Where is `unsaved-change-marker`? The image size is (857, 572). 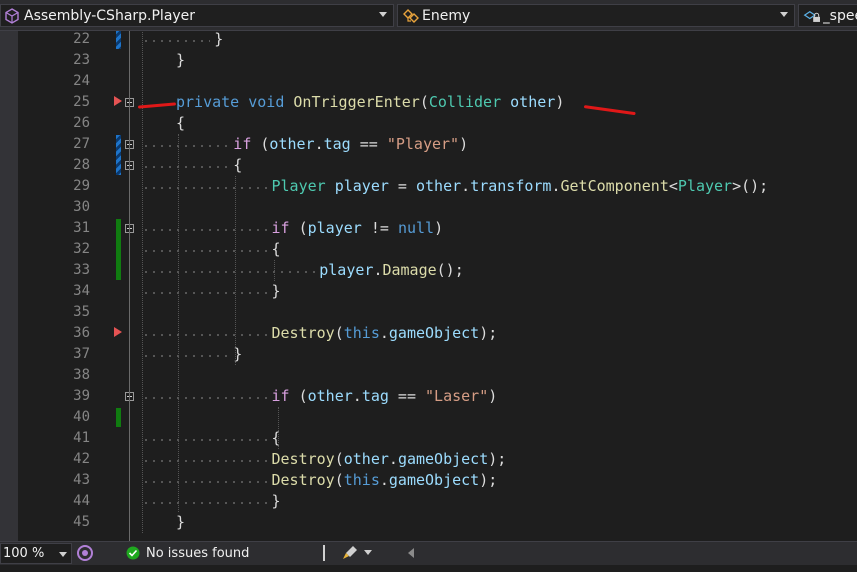 unsaved-change-marker is located at coordinates (118, 40).